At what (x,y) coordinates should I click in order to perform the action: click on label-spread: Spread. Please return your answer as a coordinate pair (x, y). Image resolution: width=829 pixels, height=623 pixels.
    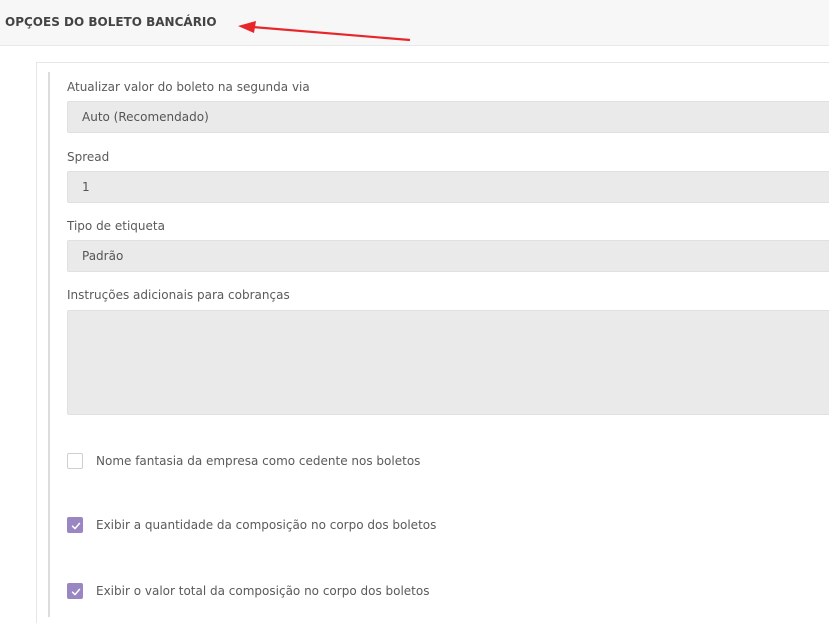
    Looking at the image, I should click on (88, 157).